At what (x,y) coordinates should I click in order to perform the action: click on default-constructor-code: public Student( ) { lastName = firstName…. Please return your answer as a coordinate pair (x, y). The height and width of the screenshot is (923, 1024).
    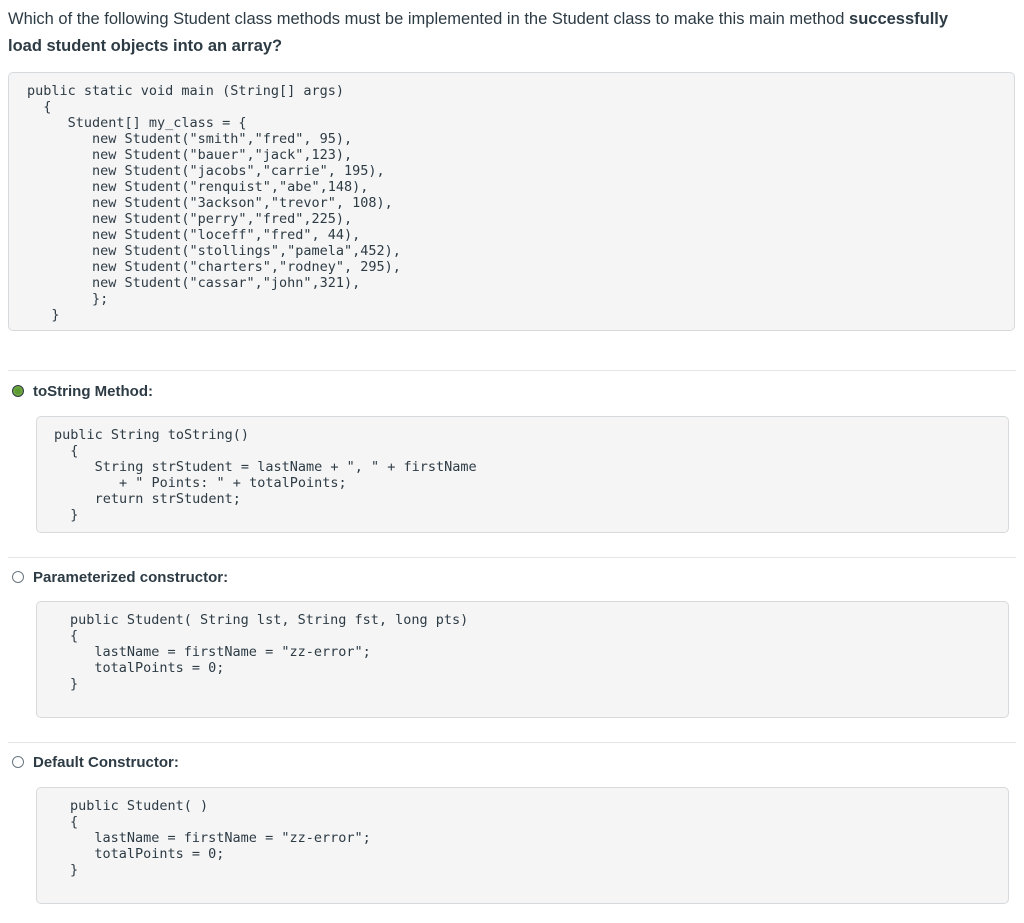
    Looking at the image, I should click on (220, 838).